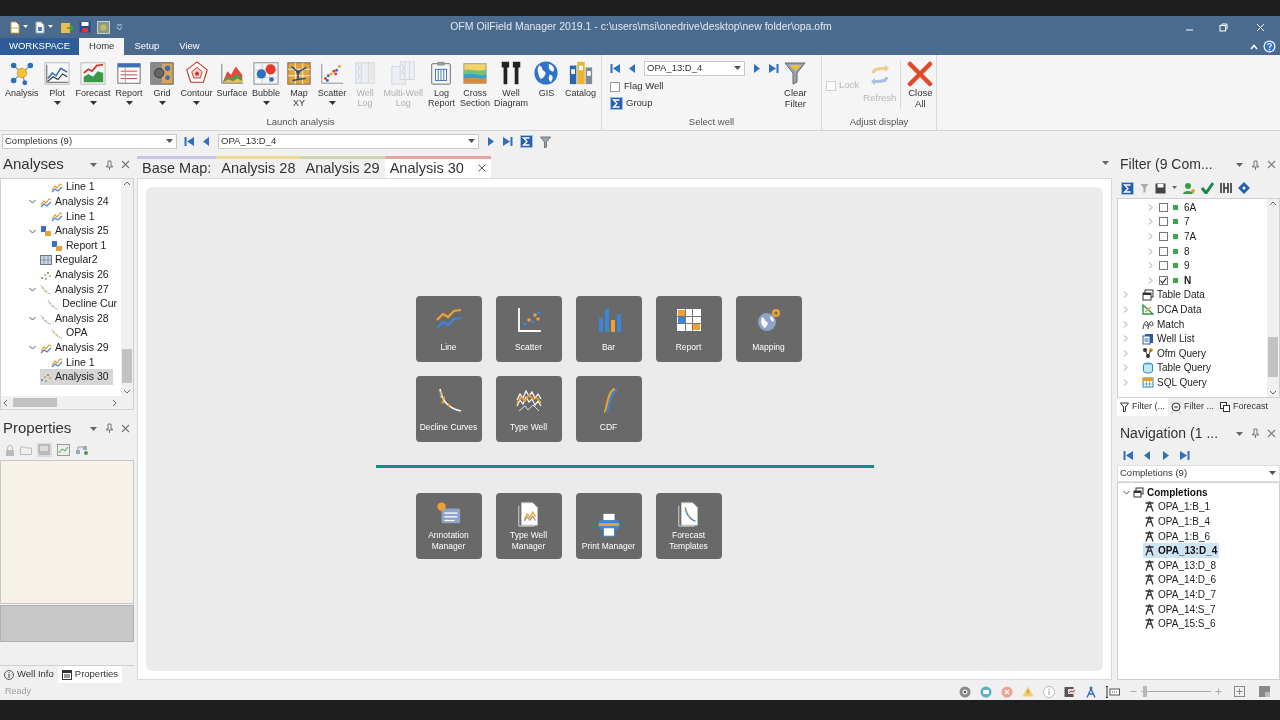 The width and height of the screenshot is (1280, 720). I want to click on ribbon-button: Log Report, so click(441, 84).